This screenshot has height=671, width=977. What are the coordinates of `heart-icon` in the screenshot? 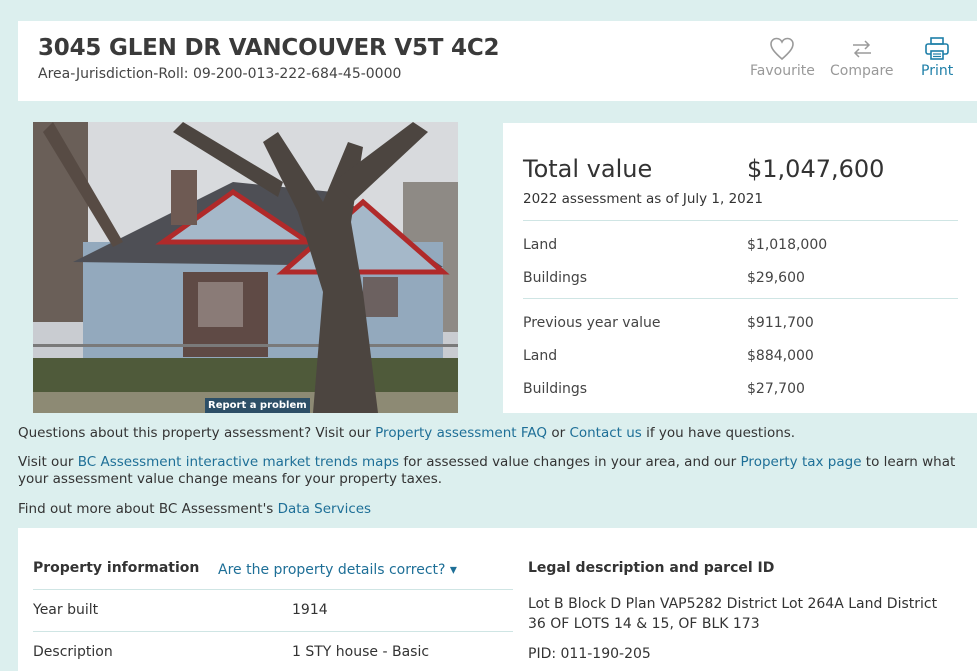 It's located at (782, 49).